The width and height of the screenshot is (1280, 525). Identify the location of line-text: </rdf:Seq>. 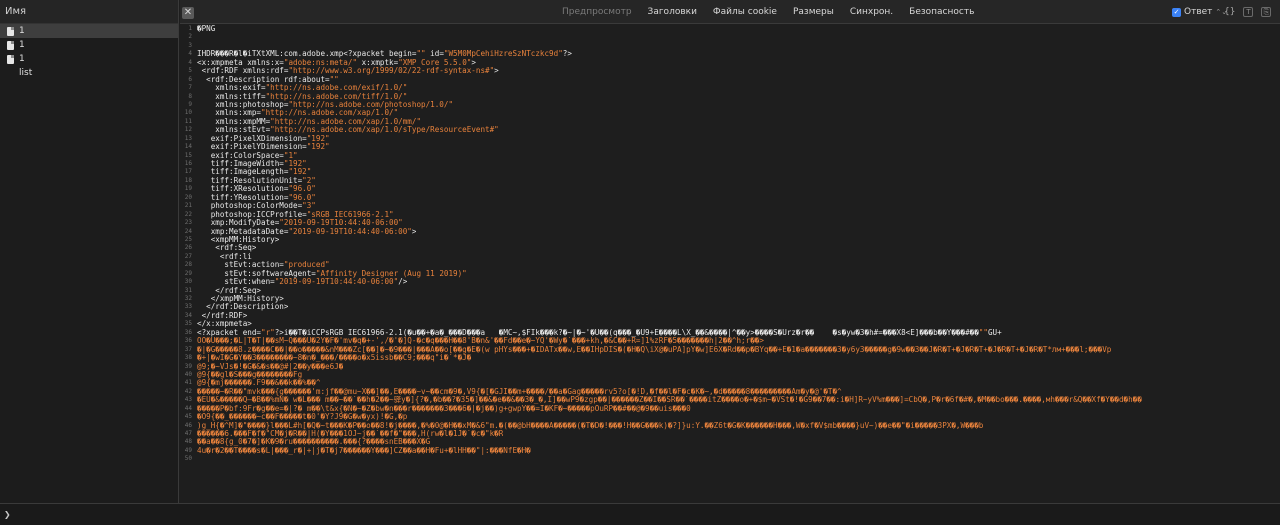
(229, 290).